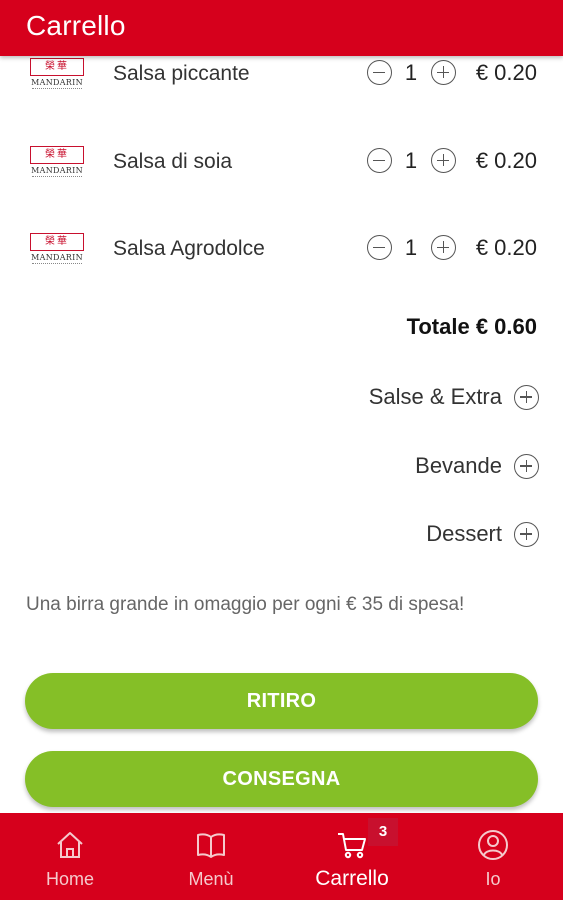 This screenshot has width=563, height=900. I want to click on item-name: Salsa di soia, so click(173, 161).